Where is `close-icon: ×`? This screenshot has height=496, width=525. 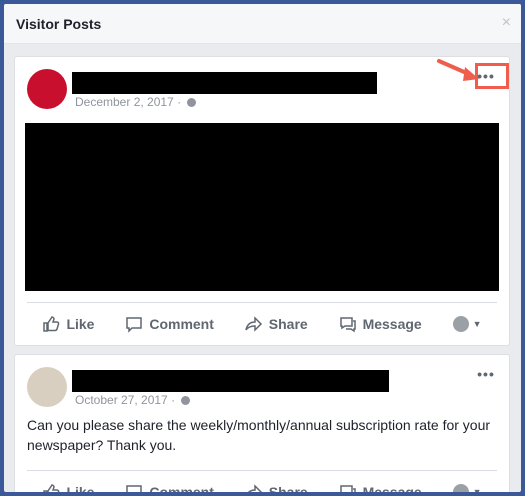
close-icon: × is located at coordinates (506, 23).